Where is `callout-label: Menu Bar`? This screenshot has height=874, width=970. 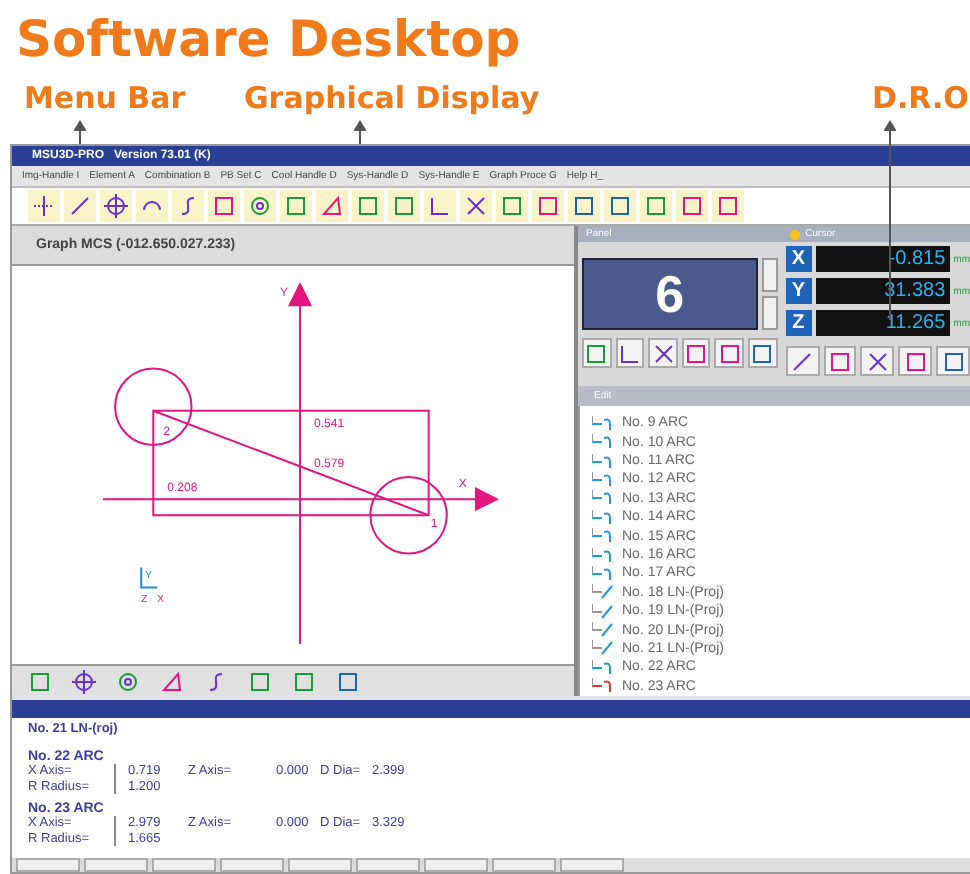 callout-label: Menu Bar is located at coordinates (105, 98).